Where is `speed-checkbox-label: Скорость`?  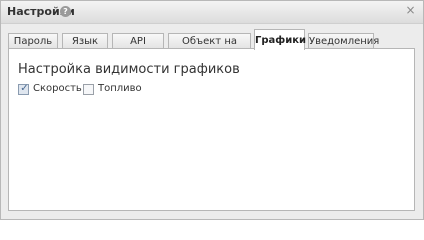 speed-checkbox-label: Скорость is located at coordinates (57, 88).